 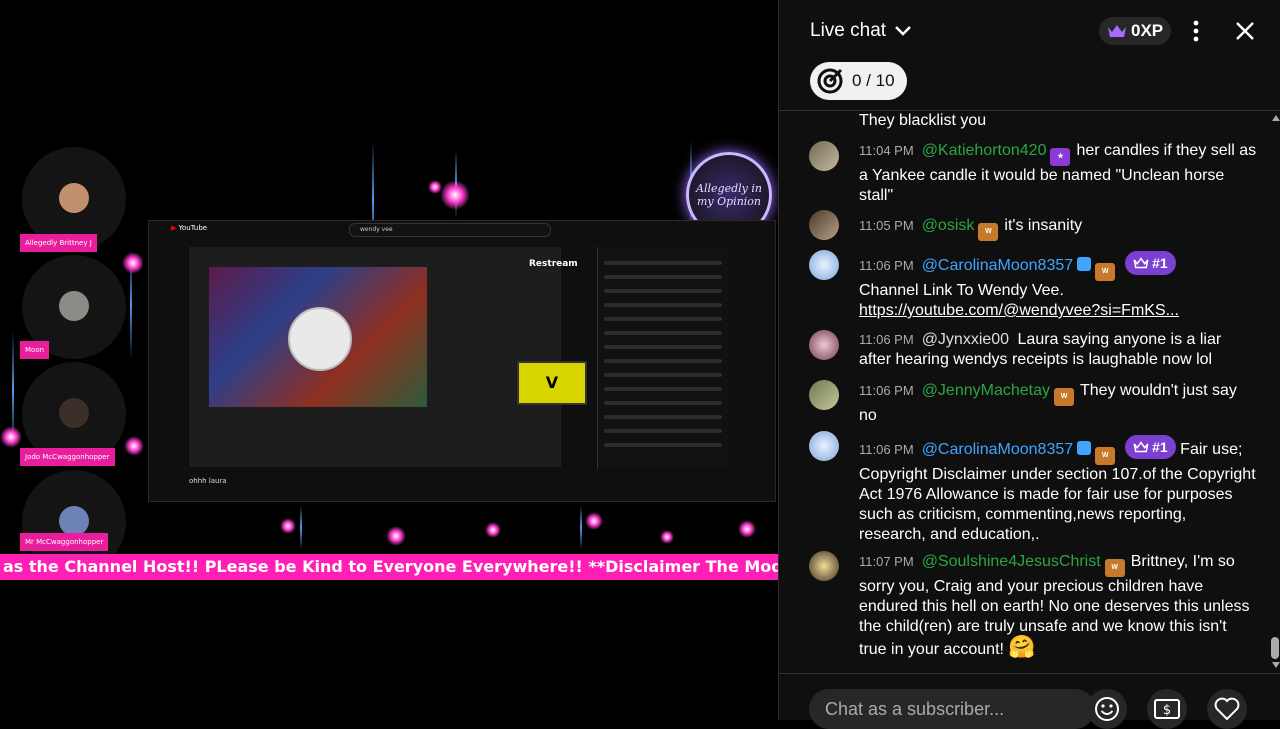 What do you see at coordinates (64, 542) in the screenshot?
I see `guest-label: Mr McCwaggonhopper` at bounding box center [64, 542].